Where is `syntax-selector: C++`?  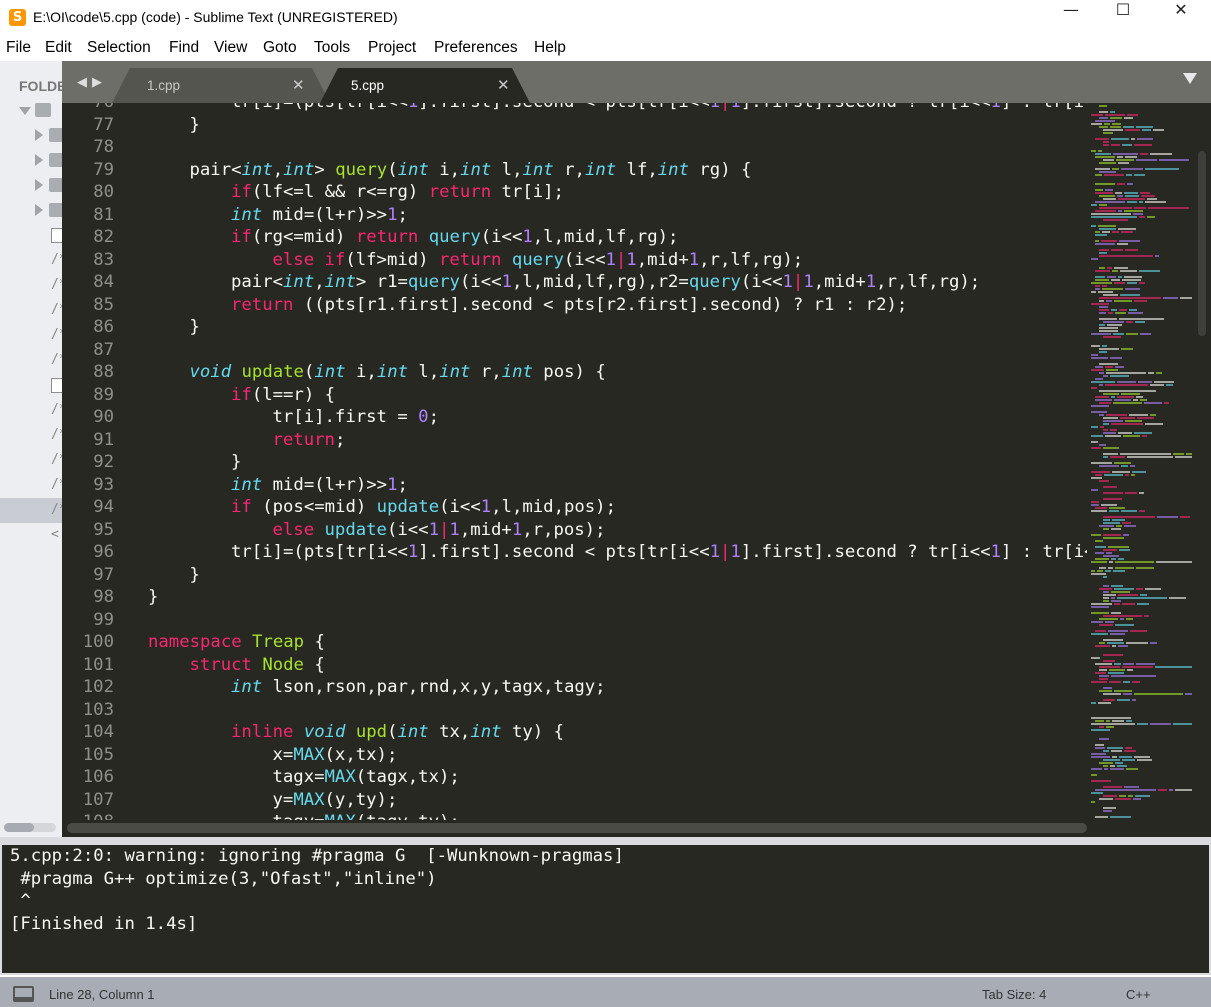
syntax-selector: C++ is located at coordinates (1138, 994).